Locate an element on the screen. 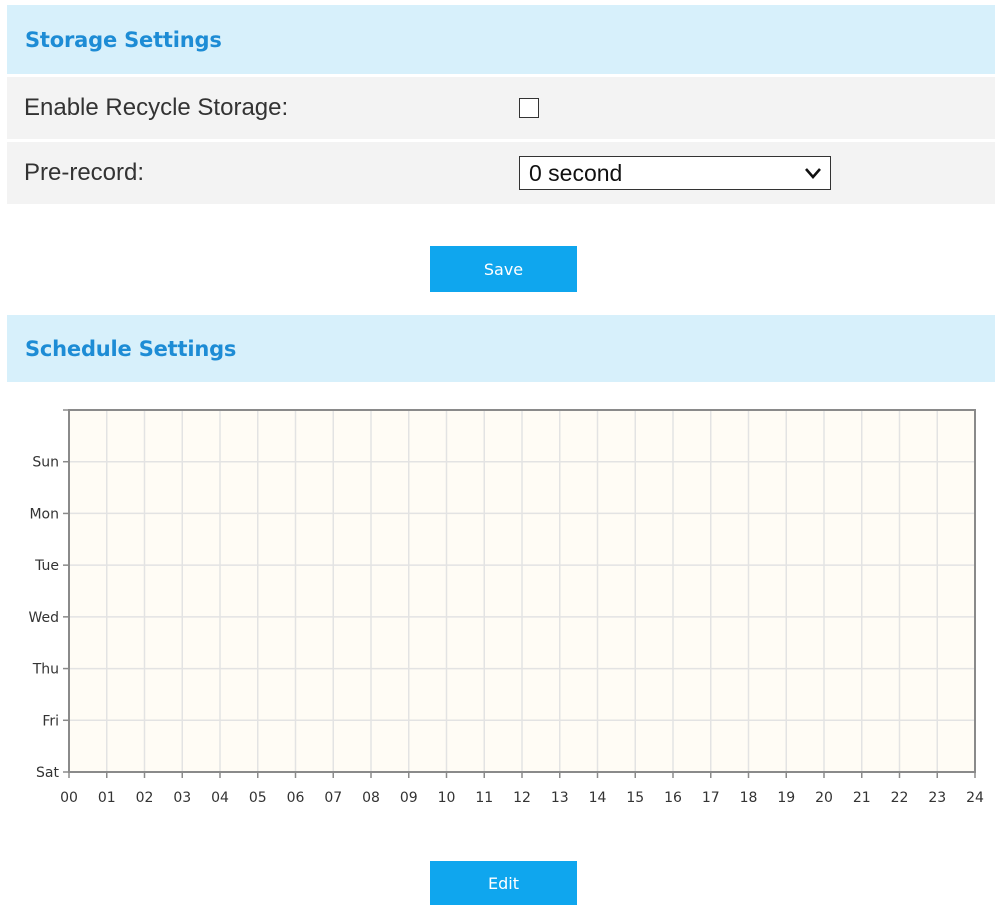 This screenshot has width=995, height=905. hour-label: 07 is located at coordinates (333, 798).